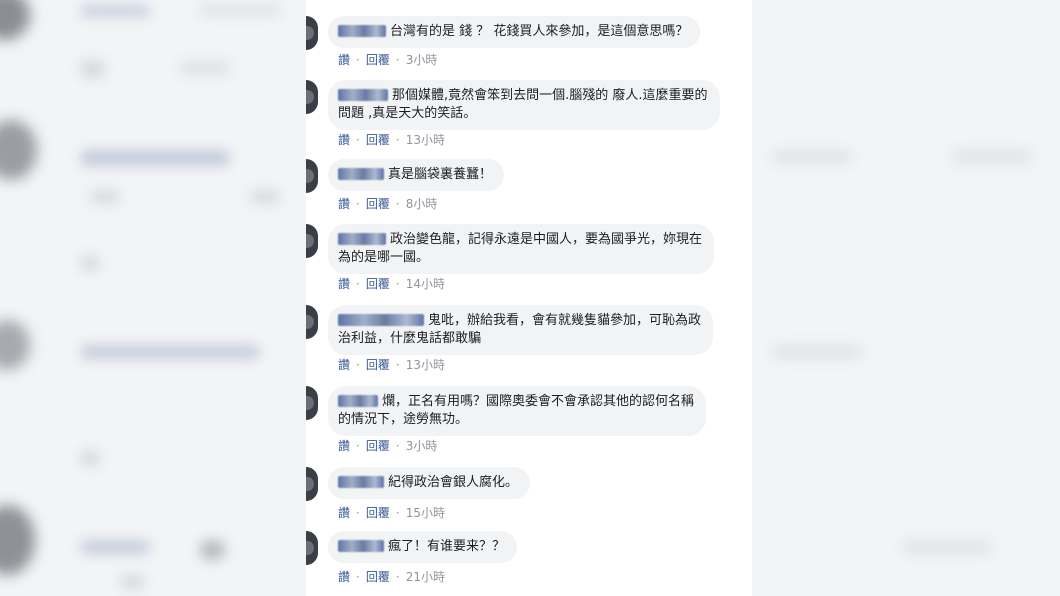 This screenshot has width=1060, height=596. Describe the element at coordinates (447, 546) in the screenshot. I see `comment-text: 瘋了！有谁要来？？` at that location.